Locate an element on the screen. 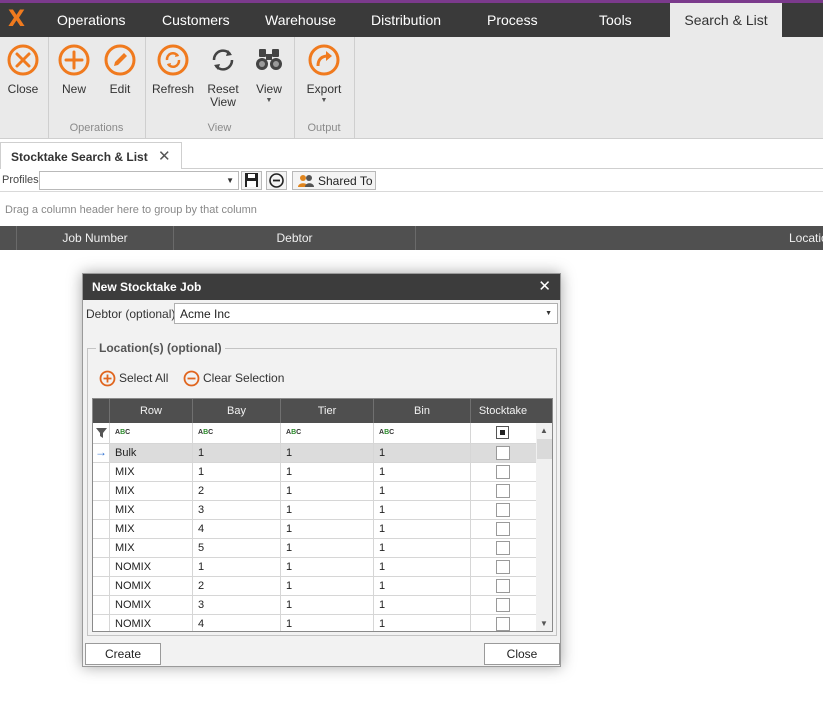 The image size is (823, 701). shared-to-button: Shared To is located at coordinates (334, 180).